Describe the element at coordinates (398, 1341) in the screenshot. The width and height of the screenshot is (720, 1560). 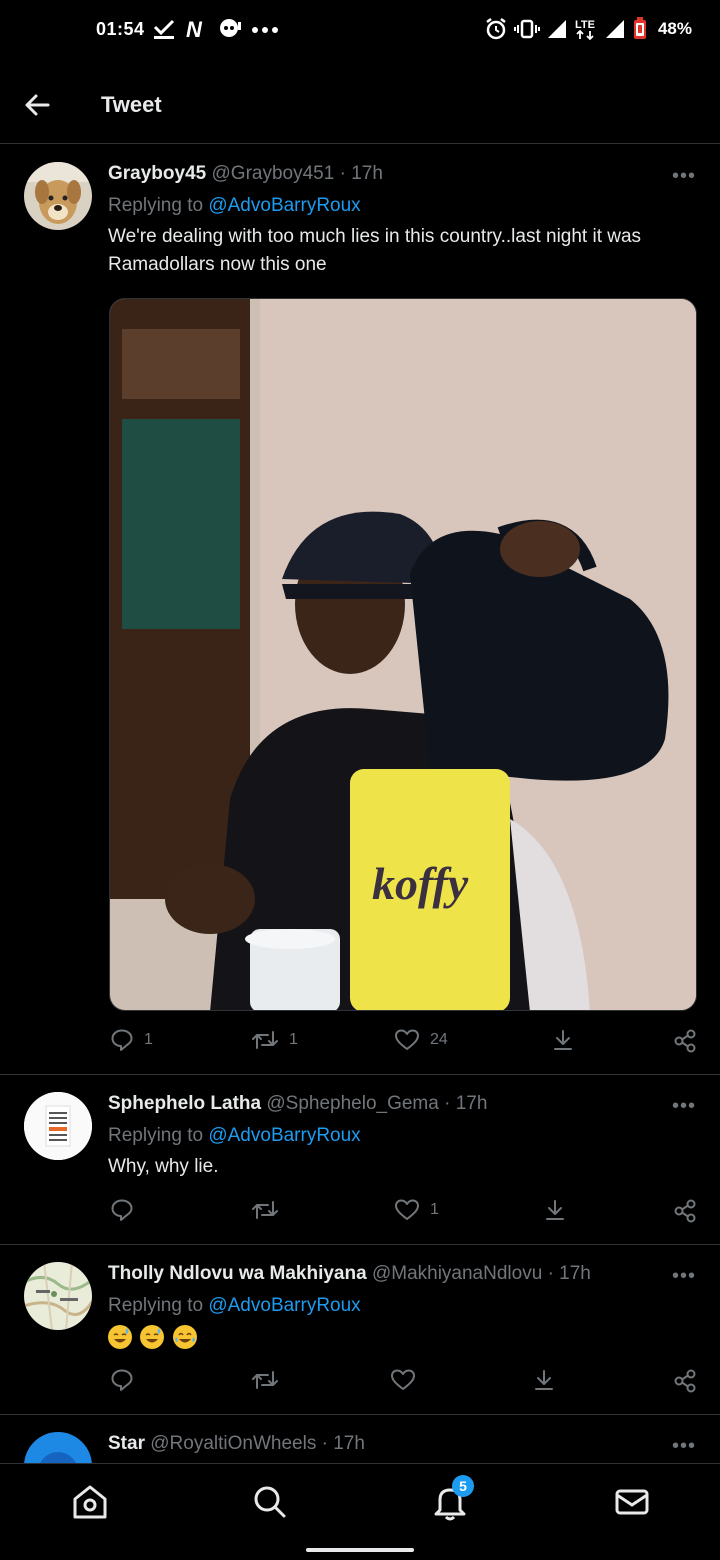
I see `tweet-emojis` at that location.